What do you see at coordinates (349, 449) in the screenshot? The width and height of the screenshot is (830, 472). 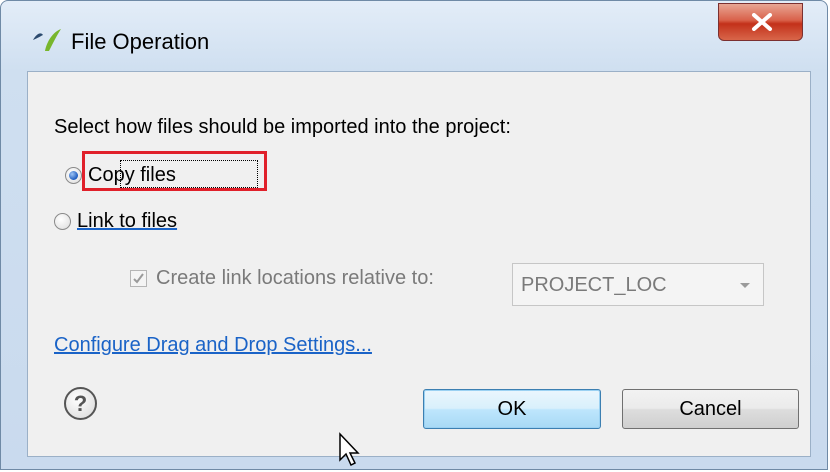 I see `mouse-cursor-icon` at bounding box center [349, 449].